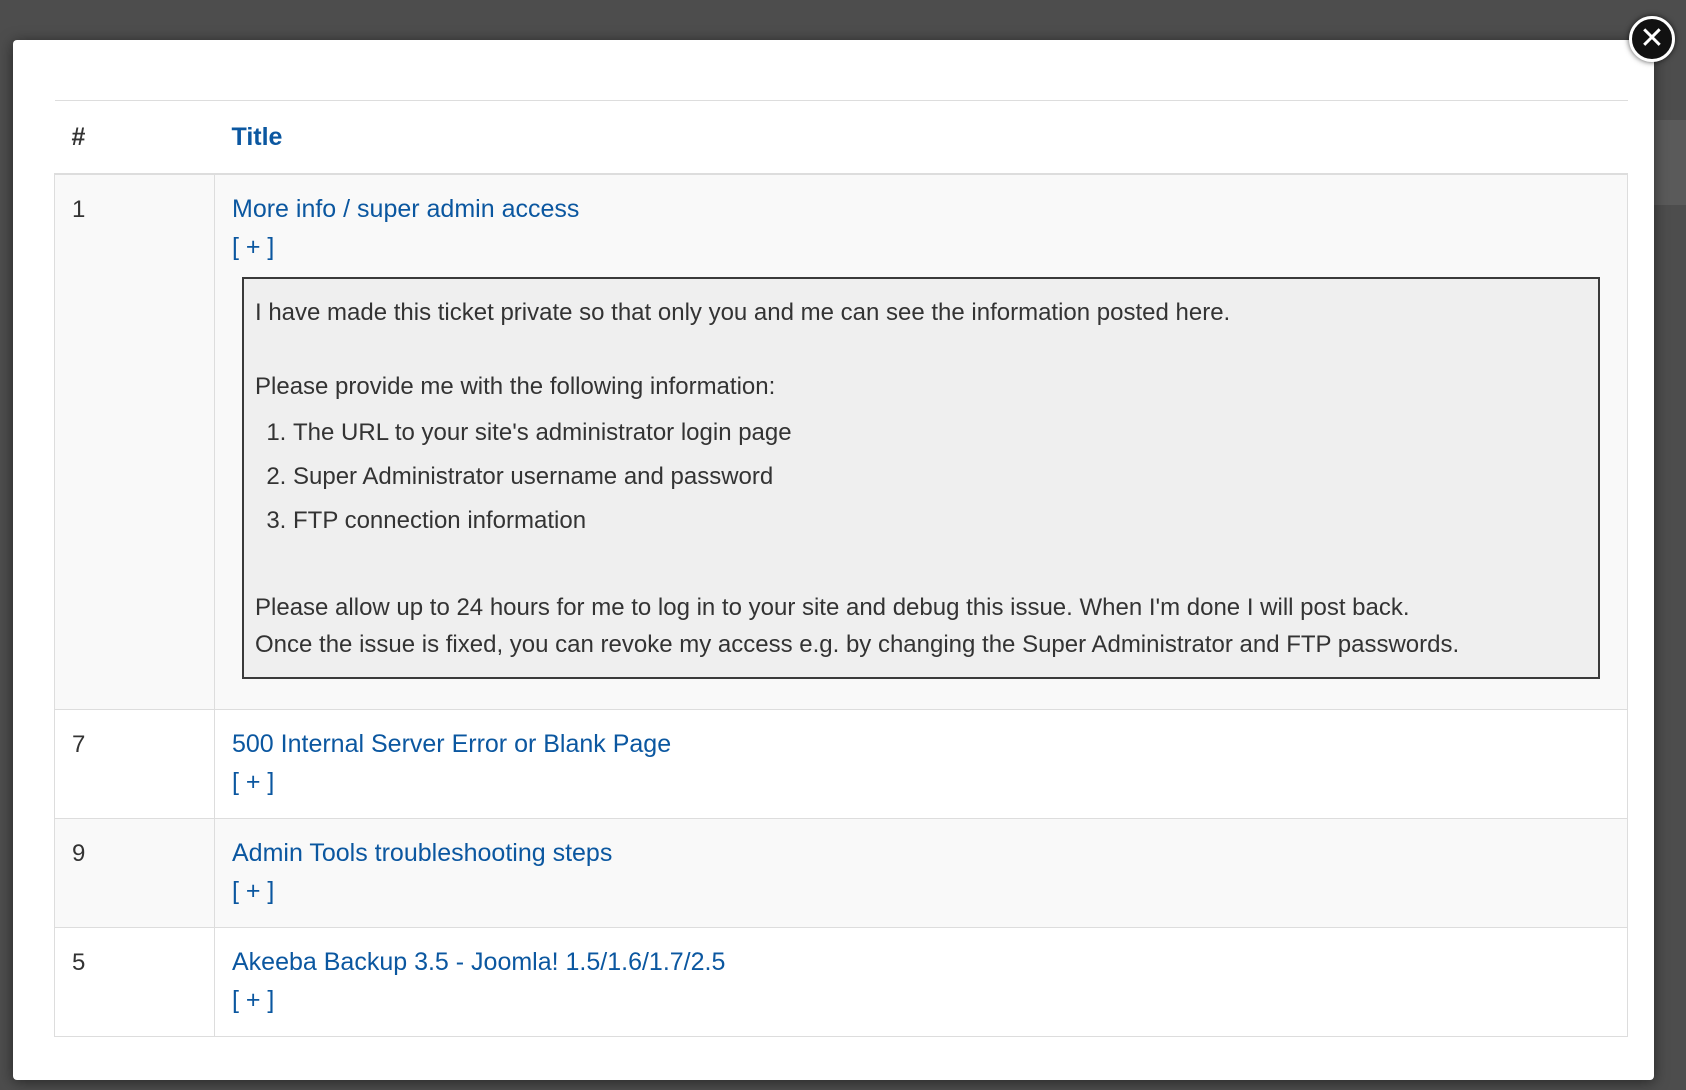 The height and width of the screenshot is (1090, 1686). I want to click on close-modal-button: ✕, so click(1652, 39).